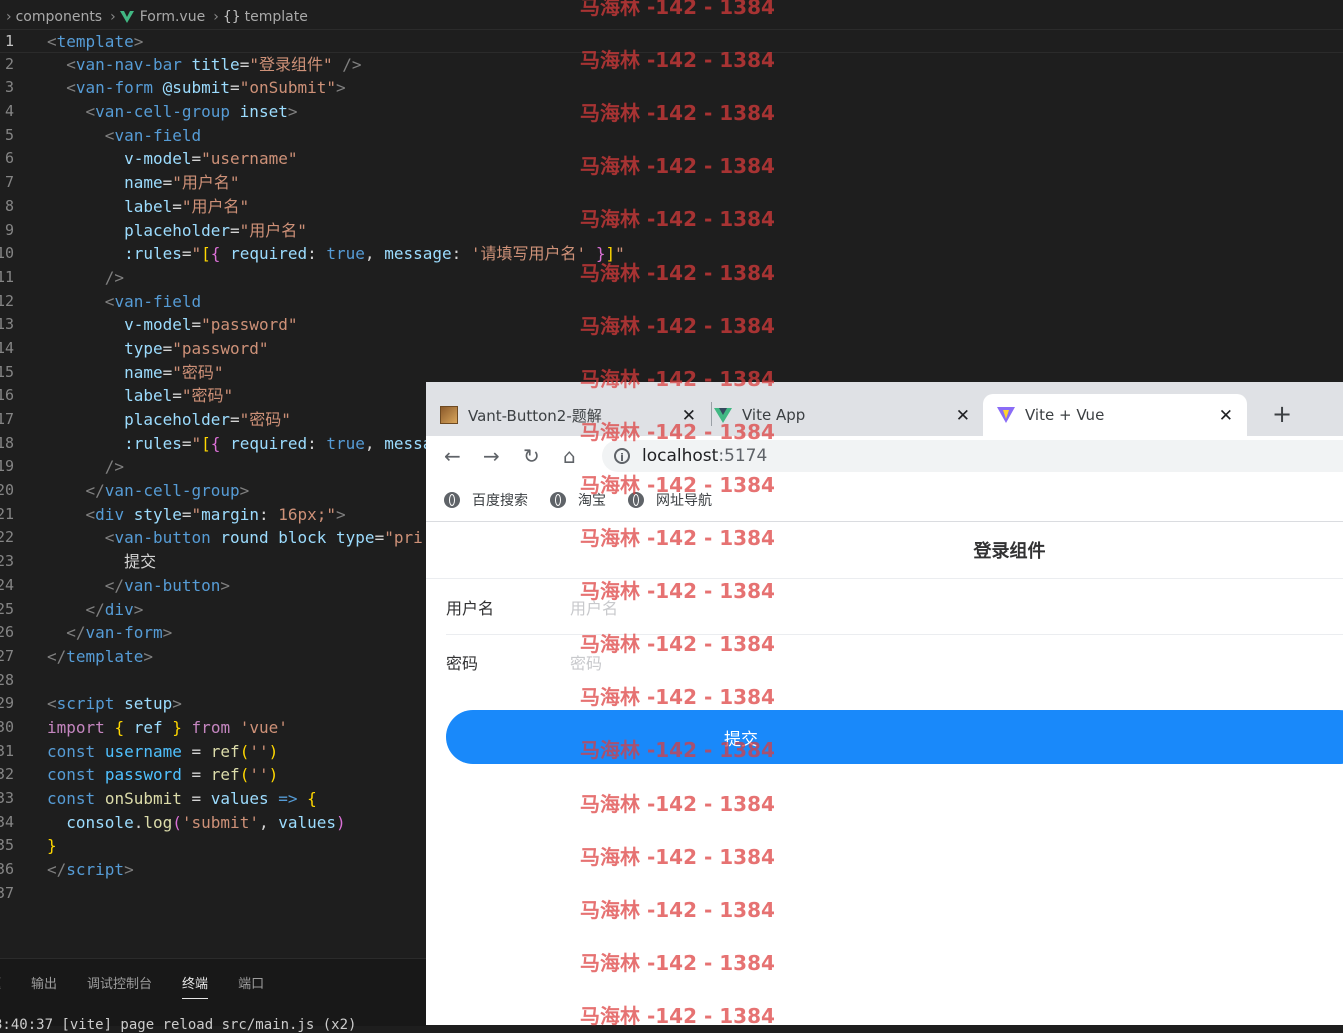 This screenshot has height=1033, width=1343. What do you see at coordinates (9, 205) in the screenshot?
I see `line-number: 8` at bounding box center [9, 205].